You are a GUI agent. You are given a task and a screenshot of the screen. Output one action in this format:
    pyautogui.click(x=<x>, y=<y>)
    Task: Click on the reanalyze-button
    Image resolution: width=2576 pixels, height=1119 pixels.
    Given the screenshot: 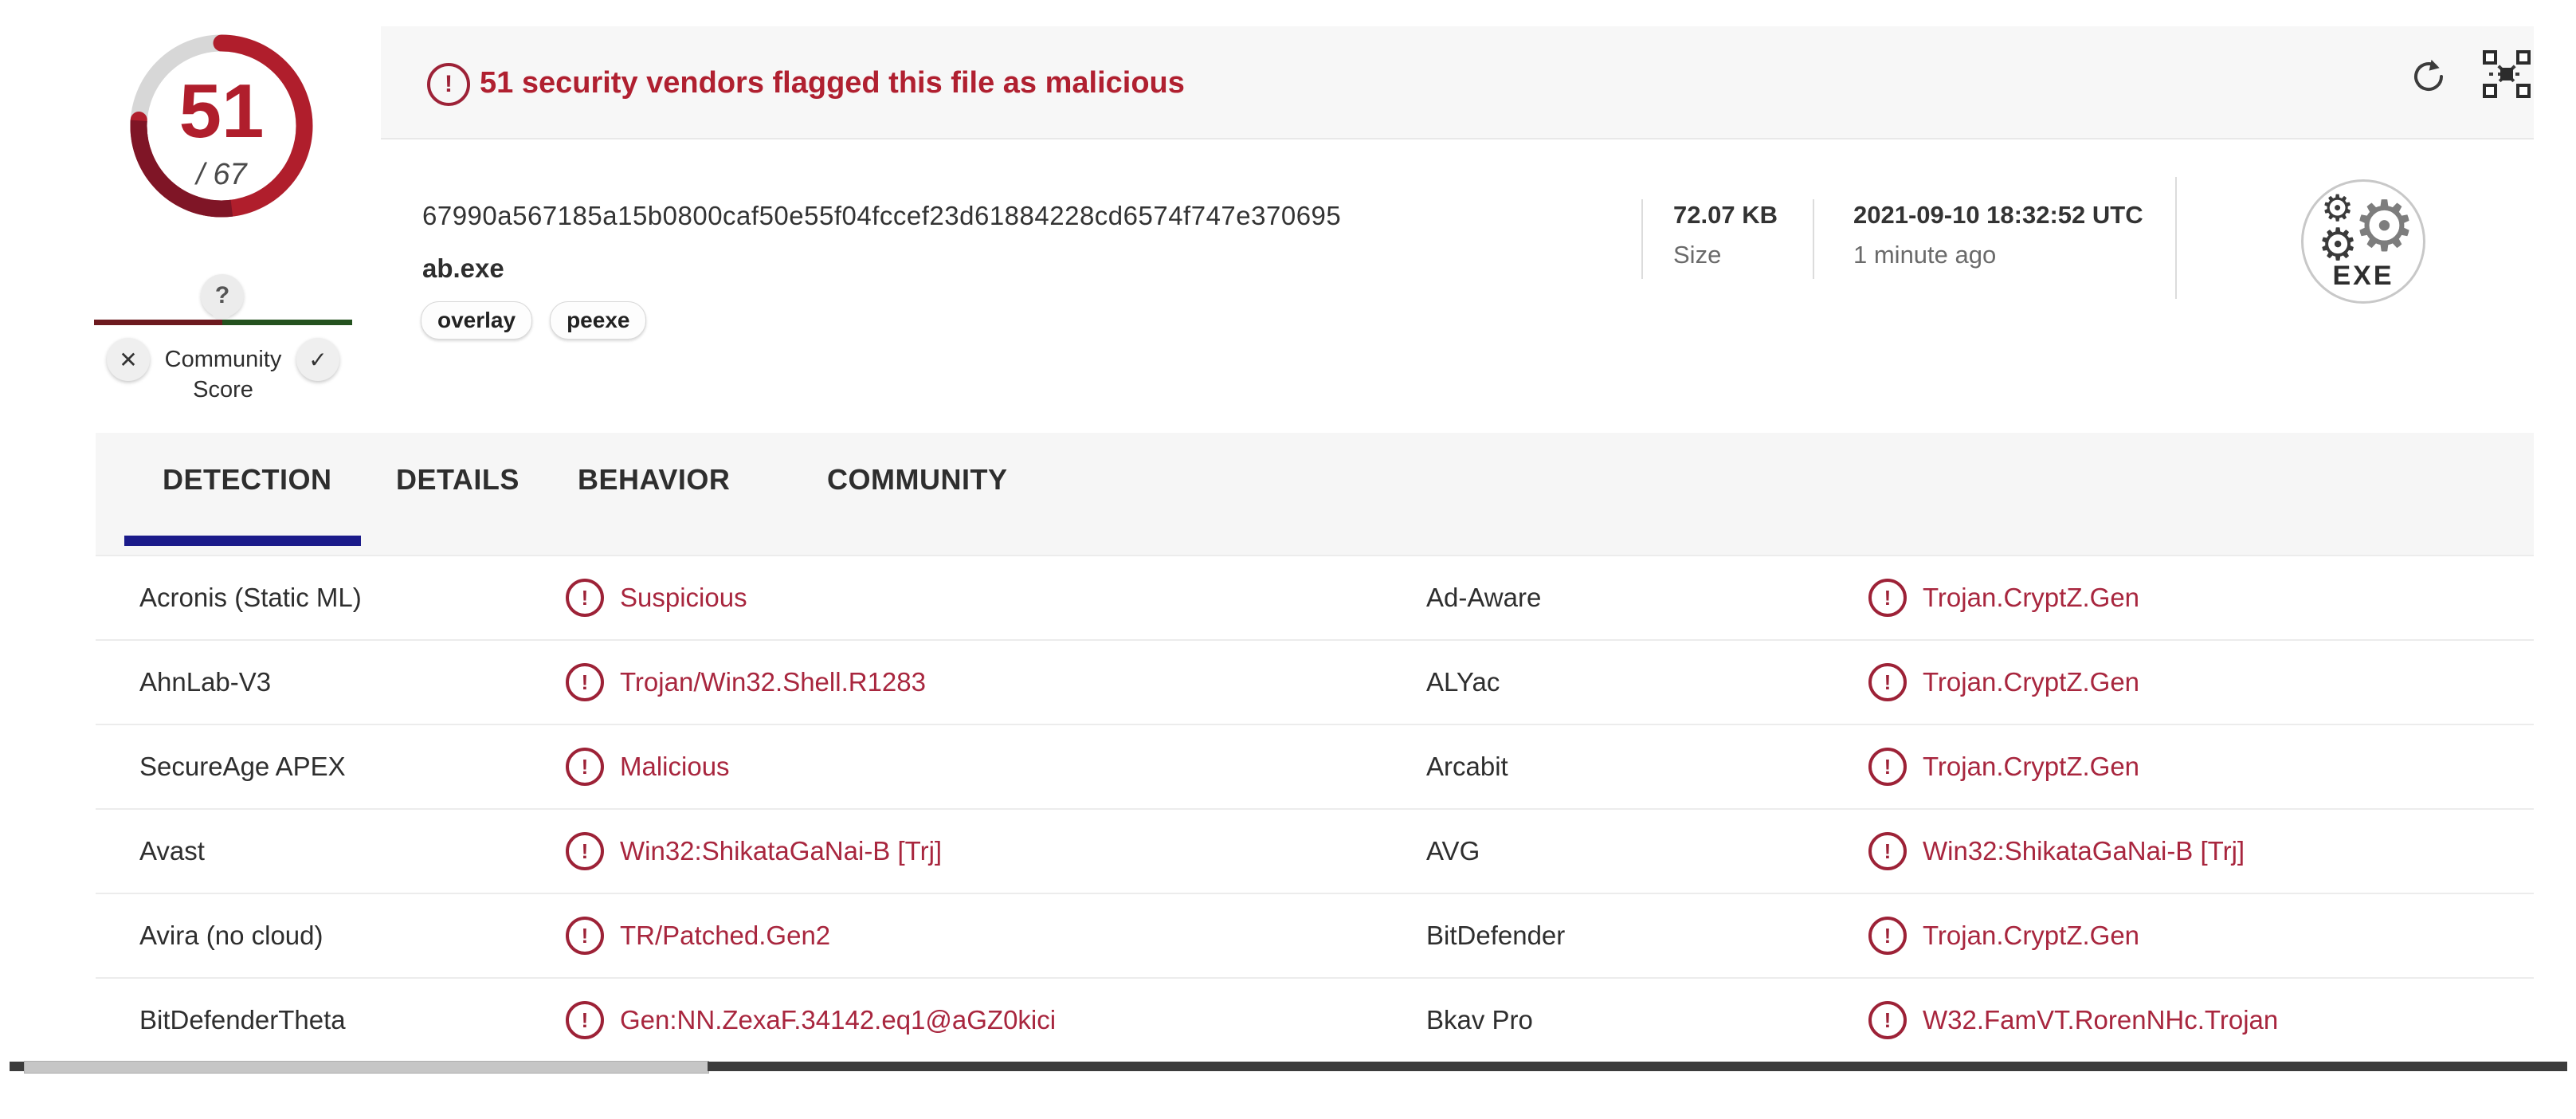 What is the action you would take?
    pyautogui.click(x=2428, y=76)
    